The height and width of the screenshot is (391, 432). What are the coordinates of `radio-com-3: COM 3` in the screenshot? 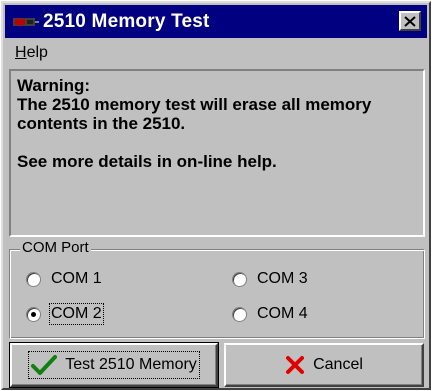 It's located at (270, 279).